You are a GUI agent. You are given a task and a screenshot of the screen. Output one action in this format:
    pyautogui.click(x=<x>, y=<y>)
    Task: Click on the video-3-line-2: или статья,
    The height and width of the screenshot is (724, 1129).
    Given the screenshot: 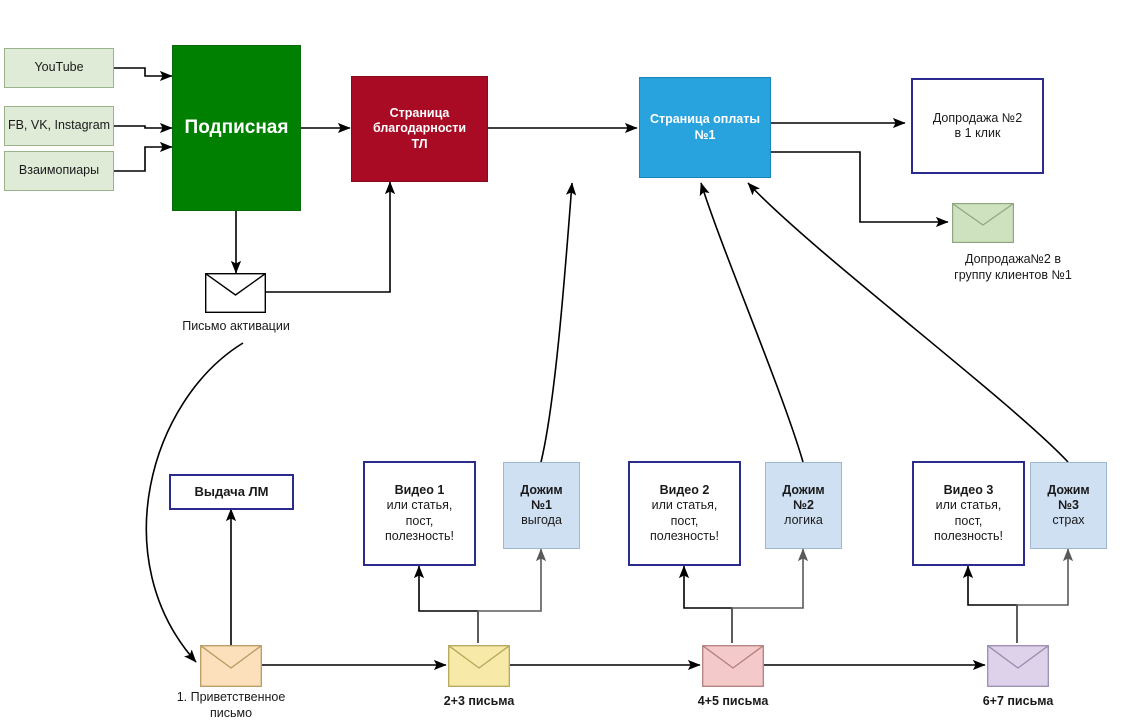 What is the action you would take?
    pyautogui.click(x=968, y=505)
    